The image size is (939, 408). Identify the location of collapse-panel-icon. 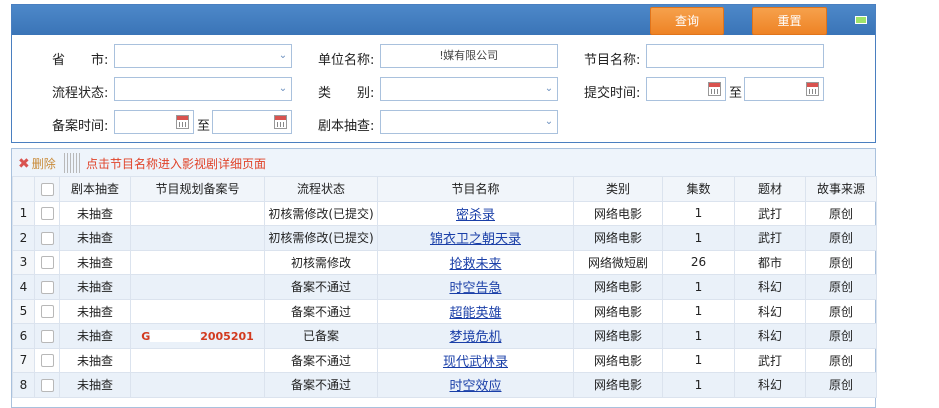
(861, 20).